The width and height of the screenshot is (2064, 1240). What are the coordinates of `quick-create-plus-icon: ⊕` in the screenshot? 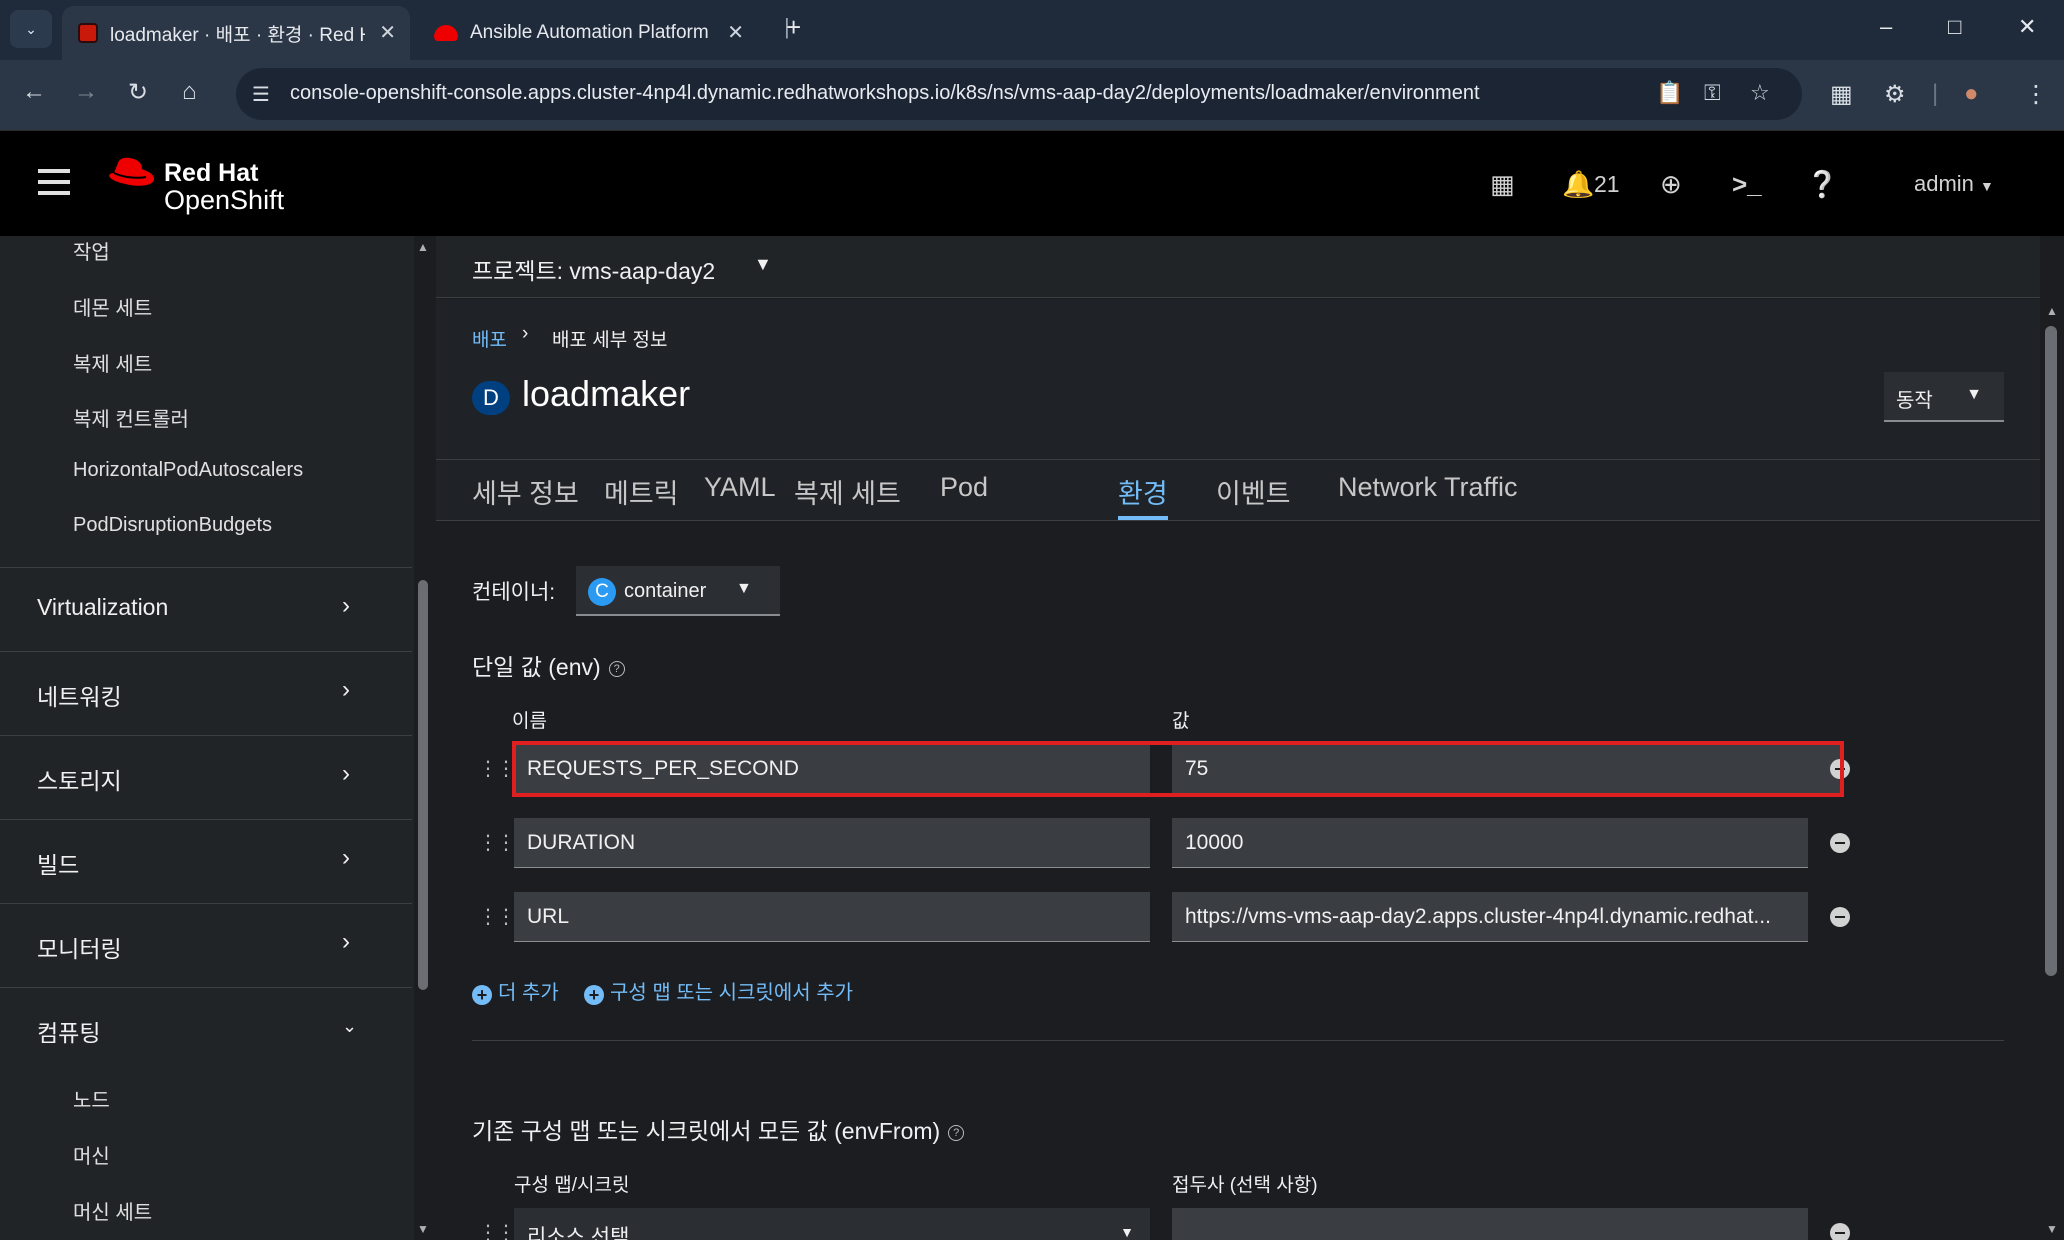 It's located at (1671, 184).